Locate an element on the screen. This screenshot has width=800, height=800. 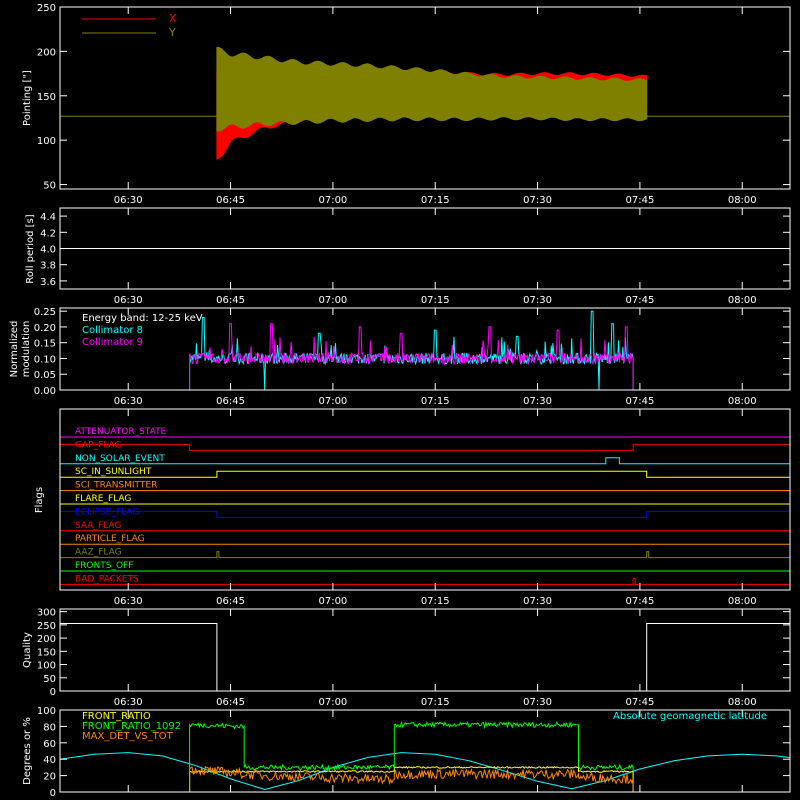
flag-label: BAD_PACKETS is located at coordinates (107, 579).